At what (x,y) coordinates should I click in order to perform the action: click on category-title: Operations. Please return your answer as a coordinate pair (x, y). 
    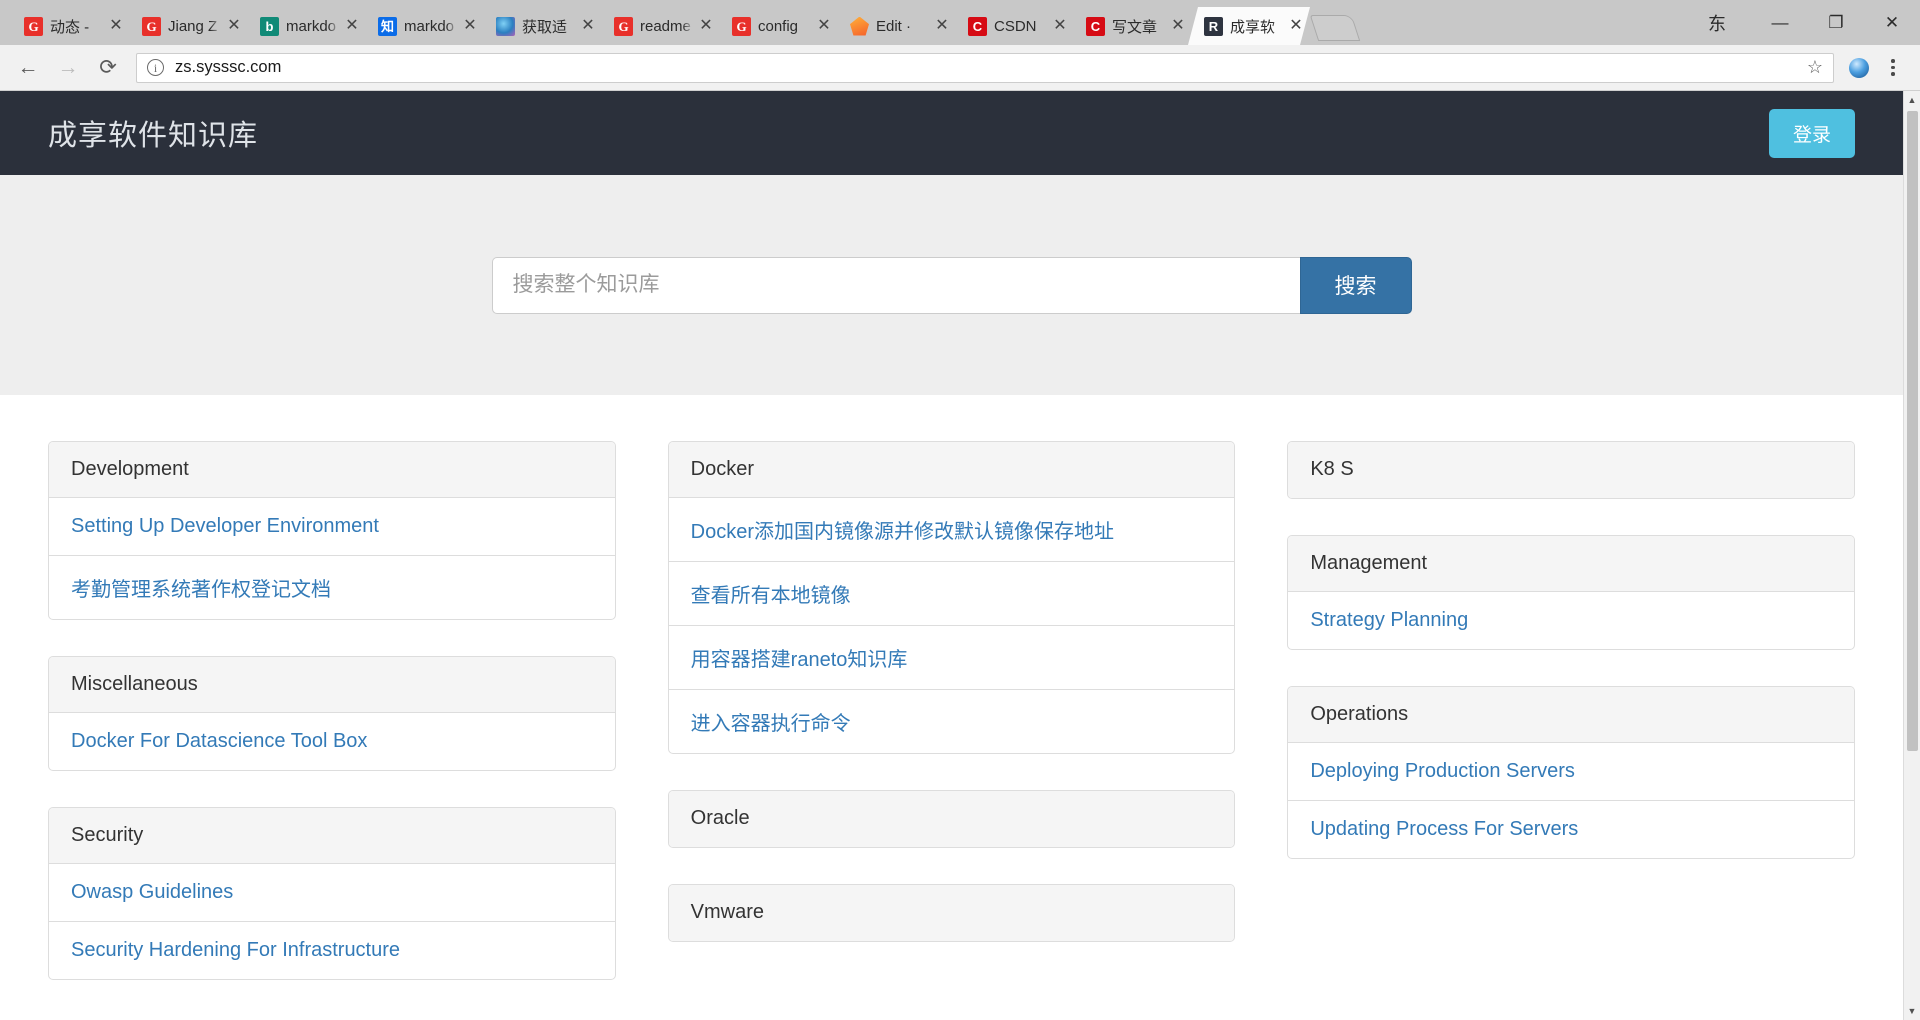
    Looking at the image, I should click on (1571, 715).